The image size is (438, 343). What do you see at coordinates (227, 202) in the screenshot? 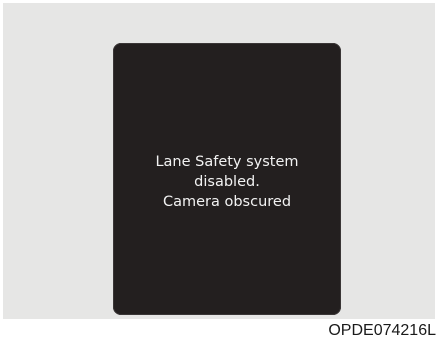
I see `warning-message-line-3: Camera obscured` at bounding box center [227, 202].